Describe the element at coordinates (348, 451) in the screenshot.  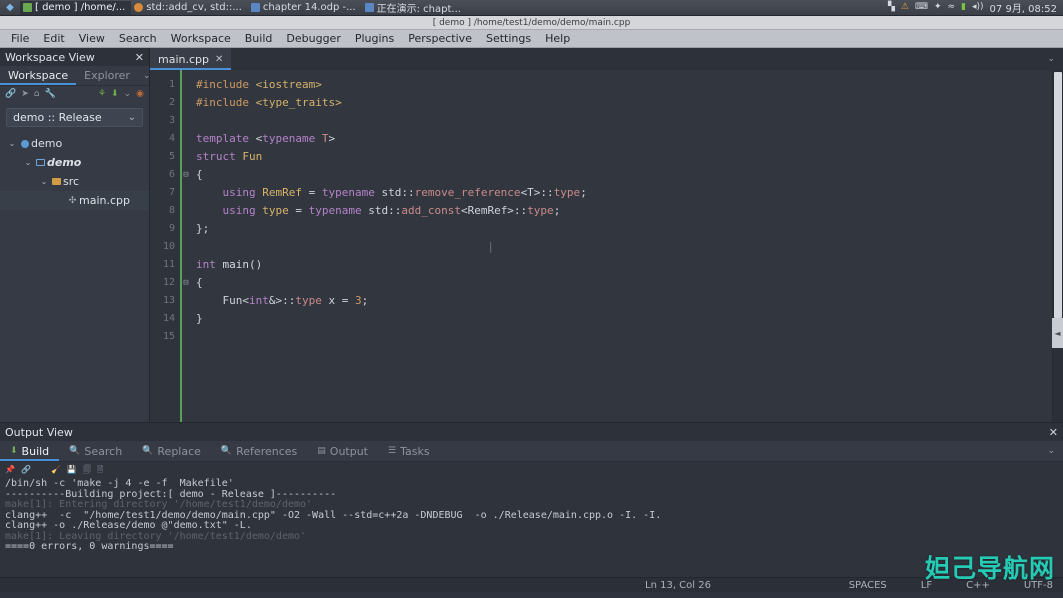
I see `output-tab-label: Output` at that location.